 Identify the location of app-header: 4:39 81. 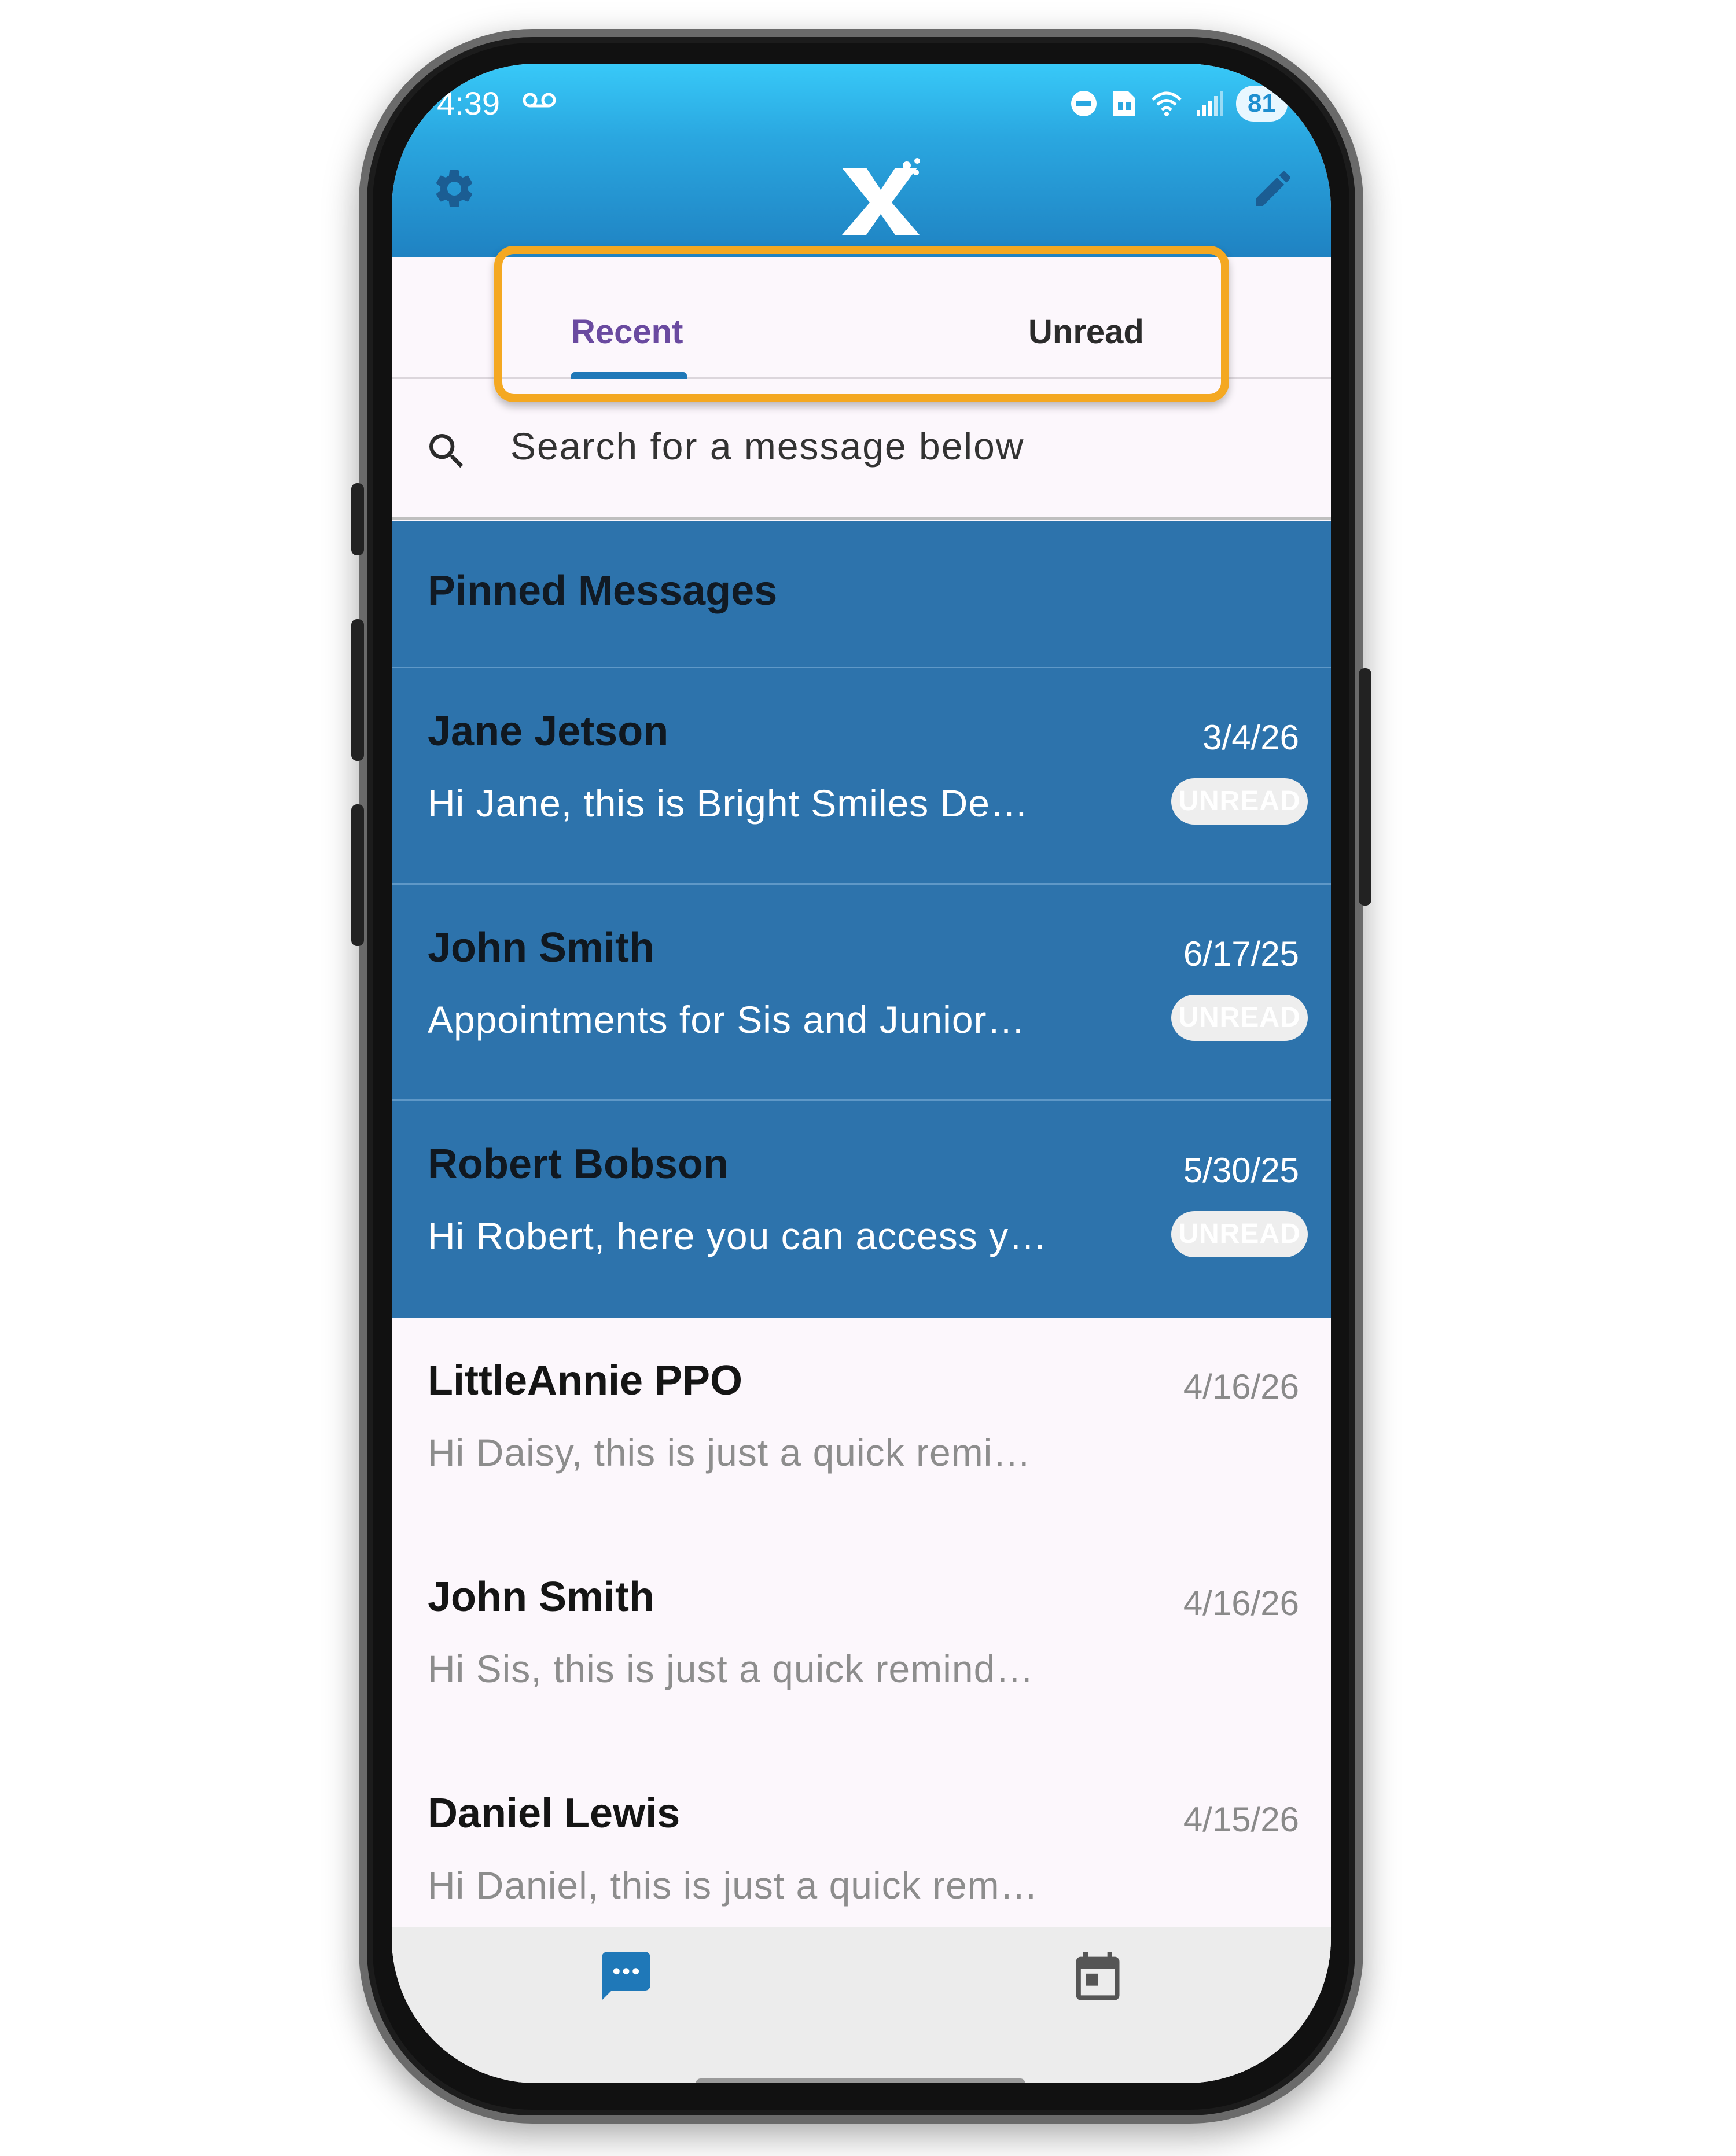
(861, 160).